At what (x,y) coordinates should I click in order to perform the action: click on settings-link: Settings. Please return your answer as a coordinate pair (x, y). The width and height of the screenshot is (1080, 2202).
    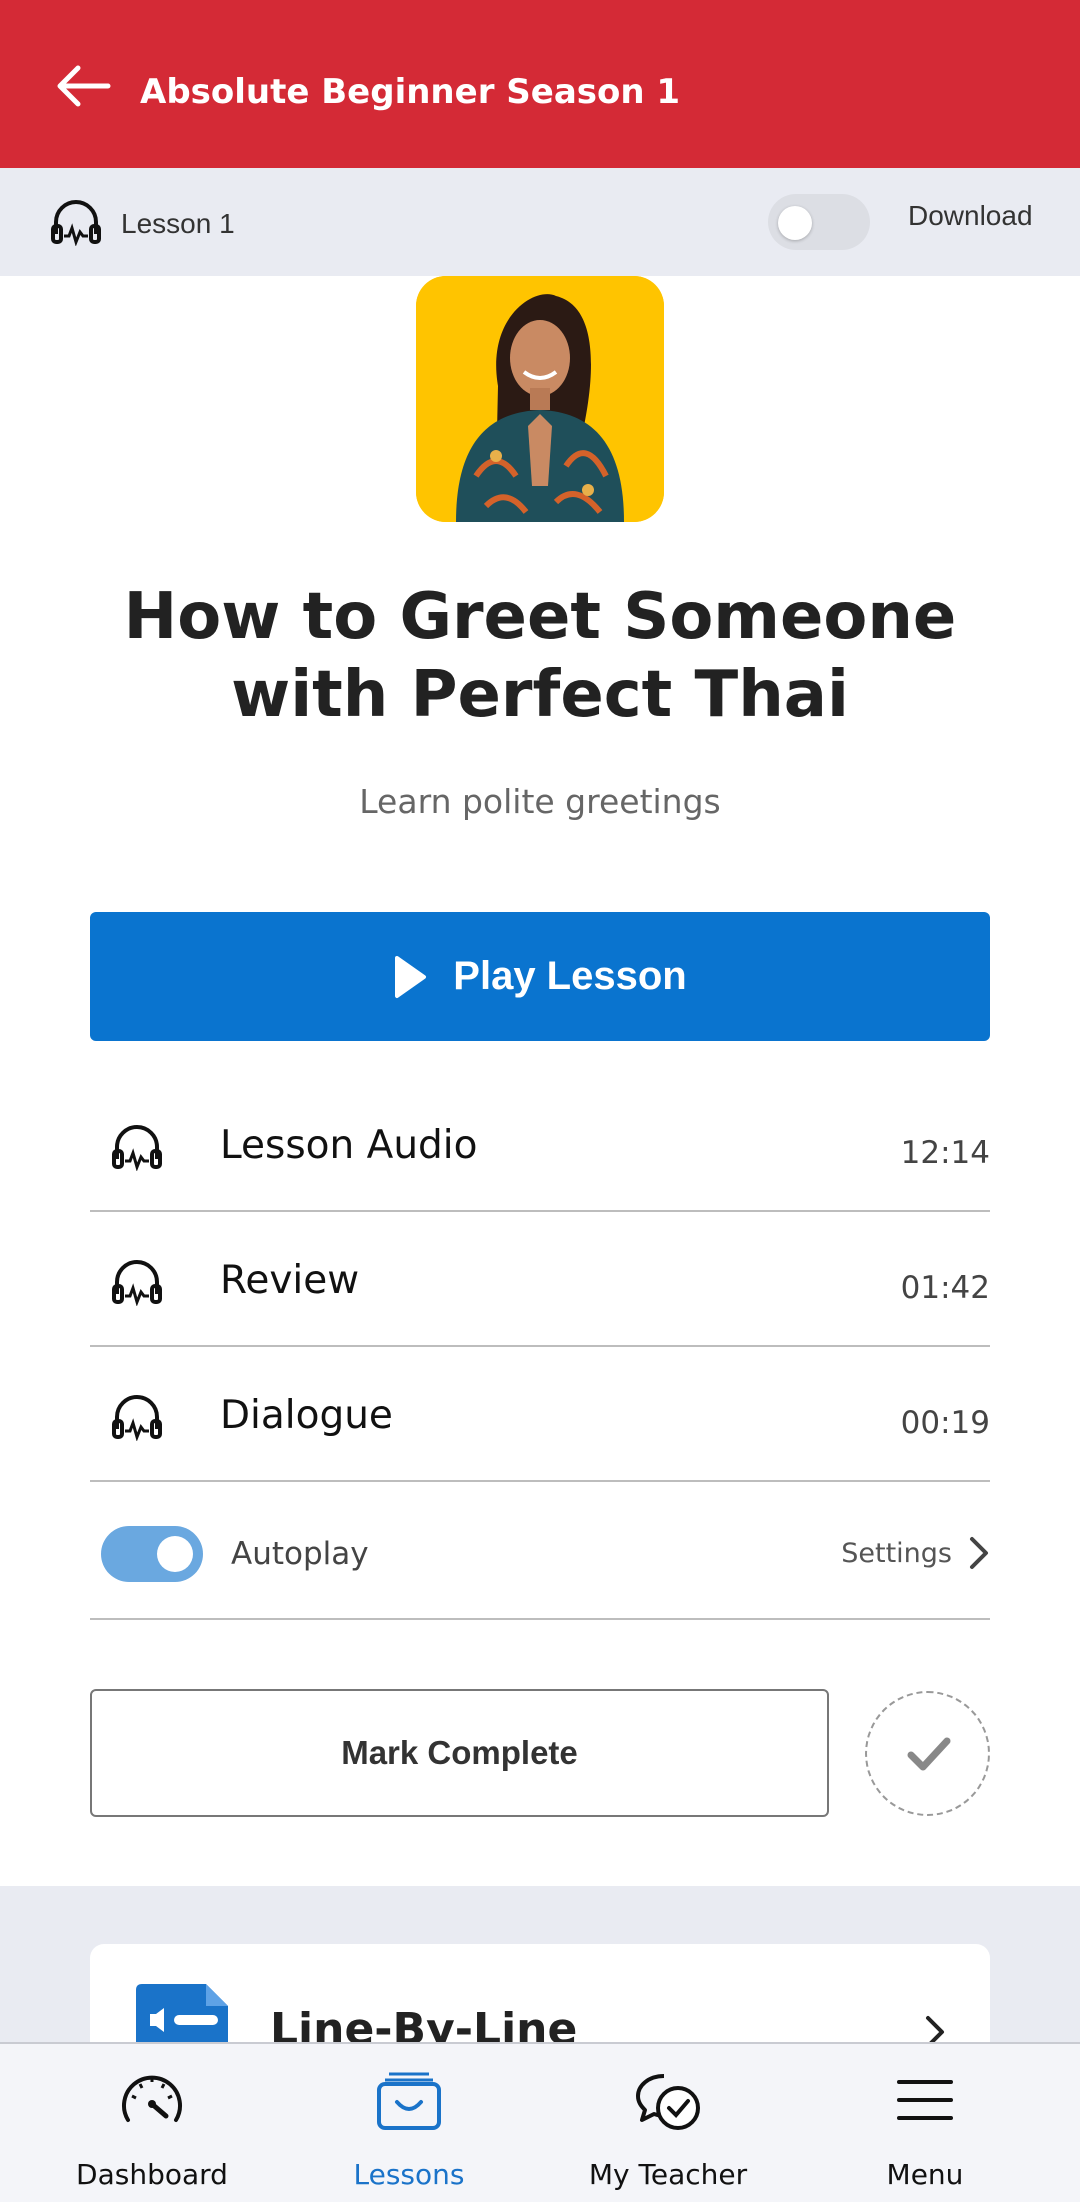
    Looking at the image, I should click on (915, 1553).